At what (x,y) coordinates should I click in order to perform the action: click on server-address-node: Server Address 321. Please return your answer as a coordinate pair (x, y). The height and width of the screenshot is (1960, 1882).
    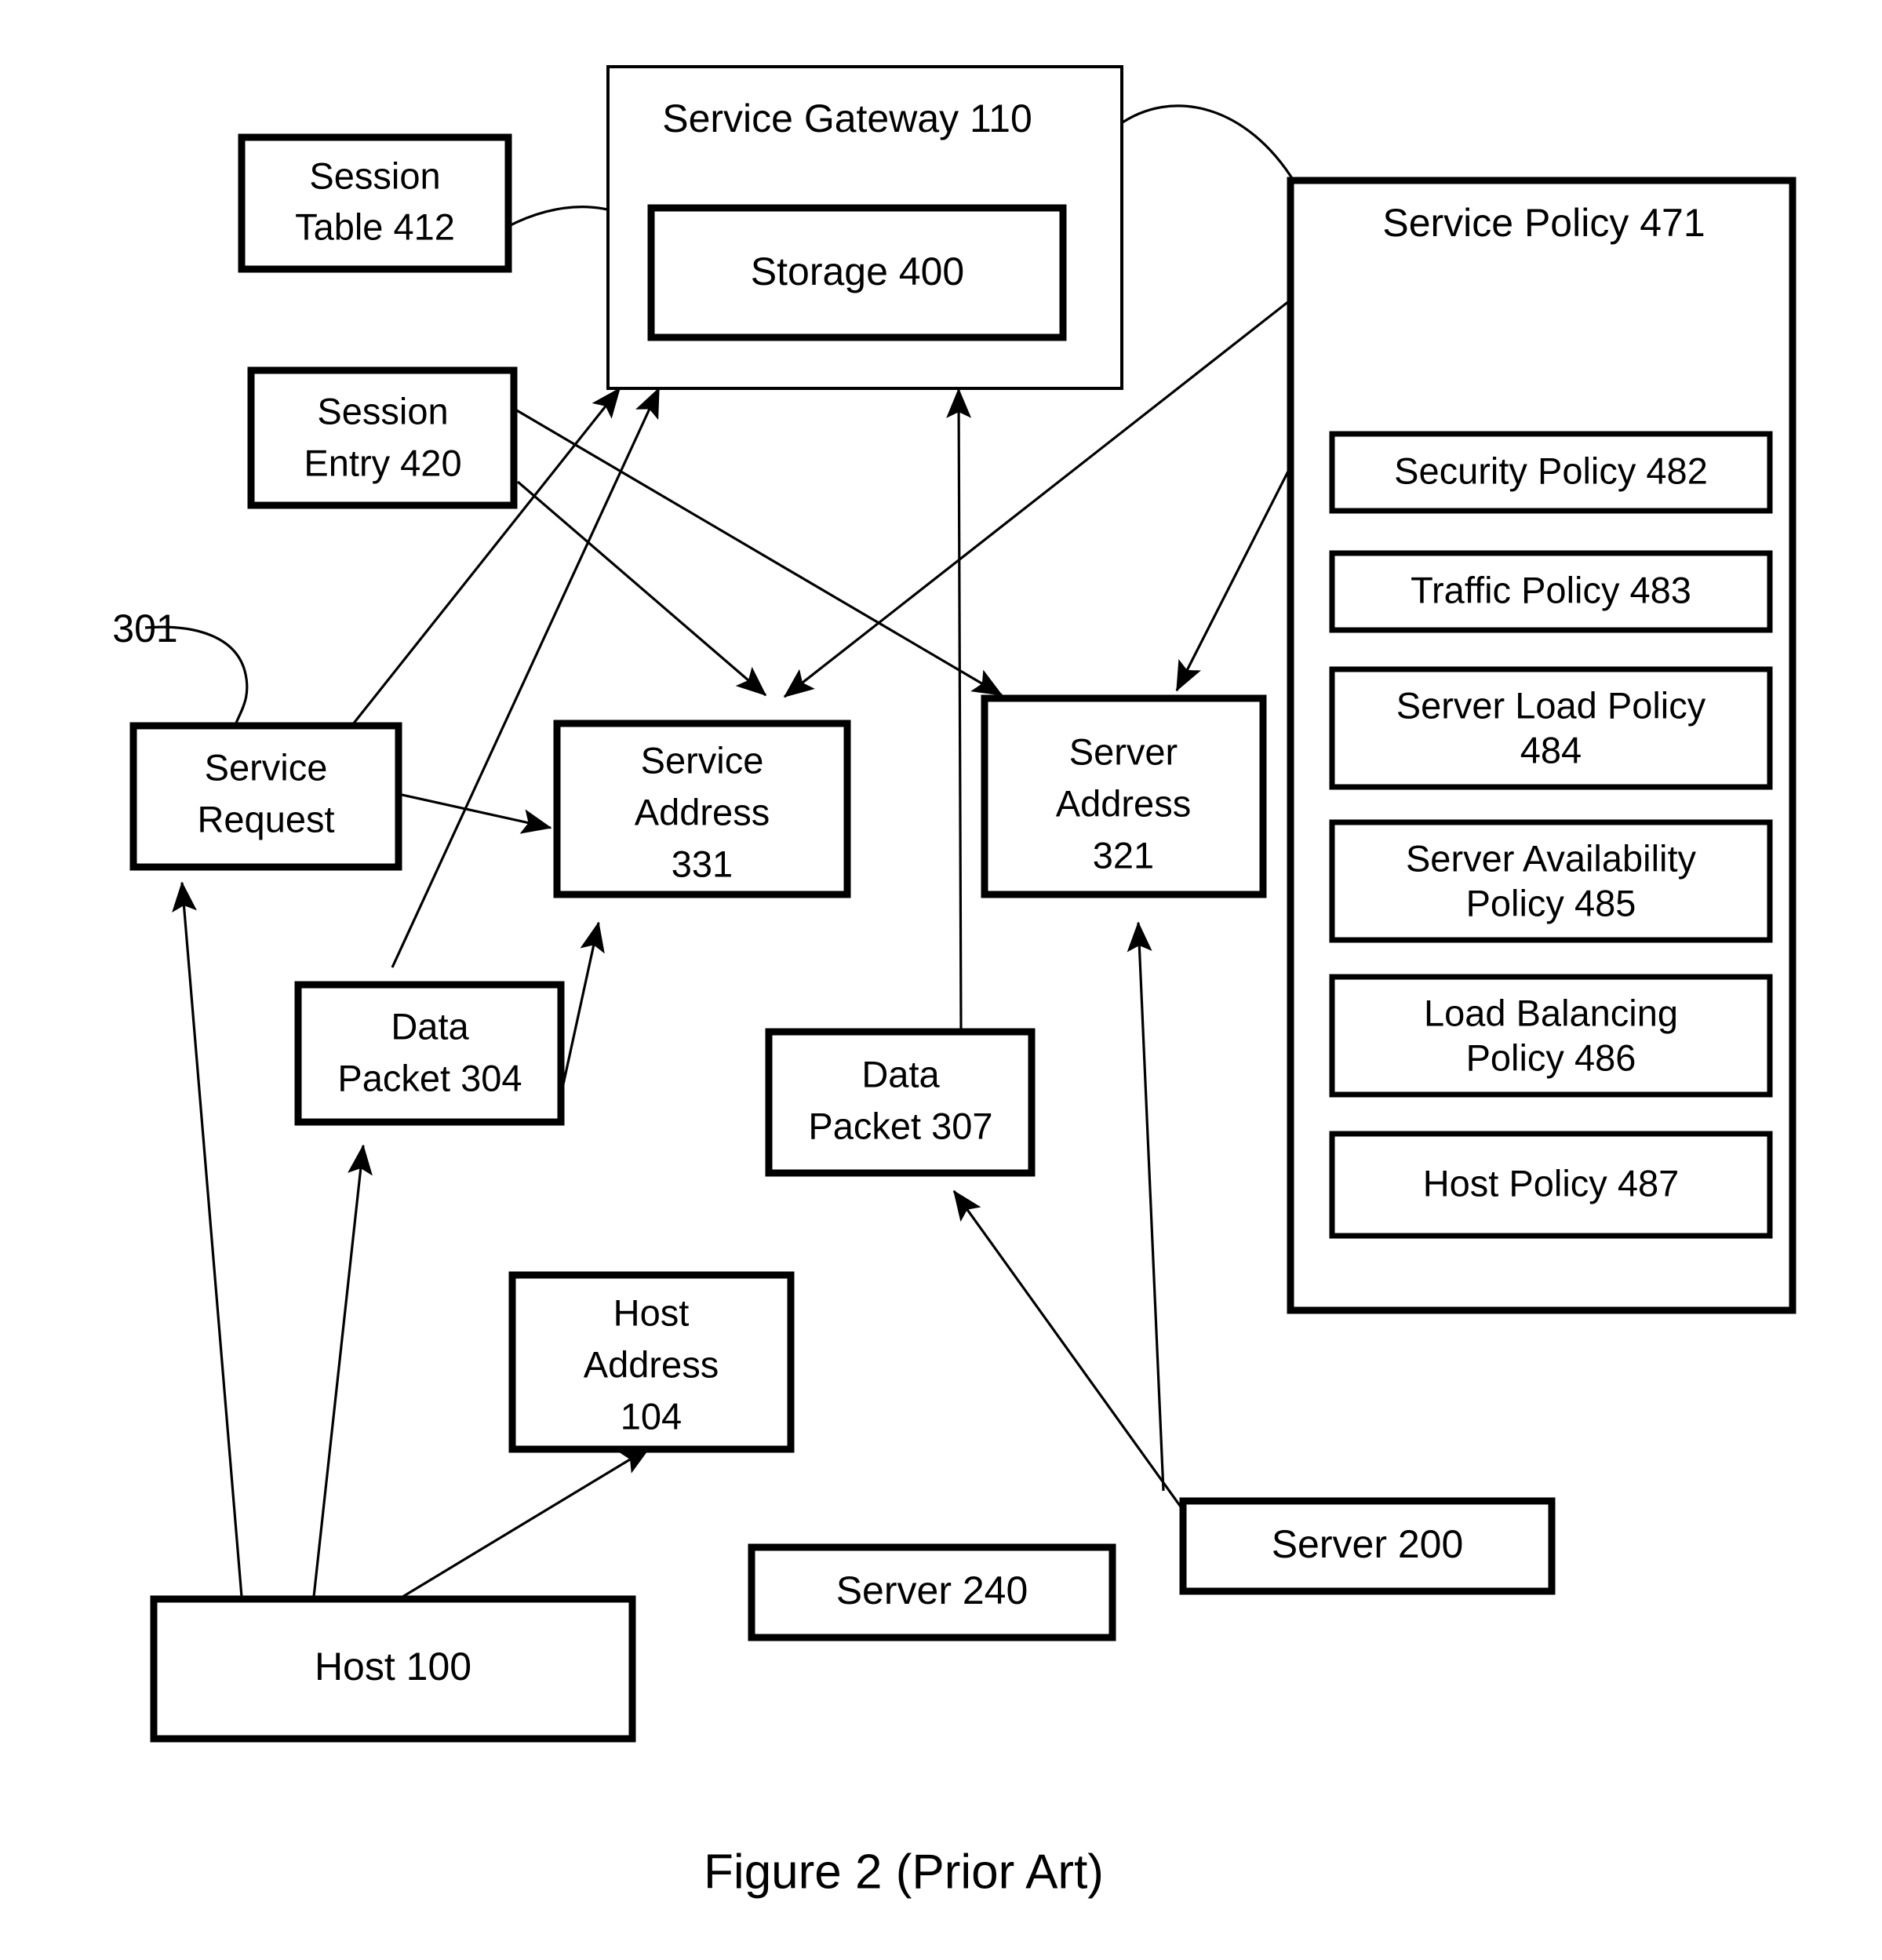
    Looking at the image, I should click on (1124, 796).